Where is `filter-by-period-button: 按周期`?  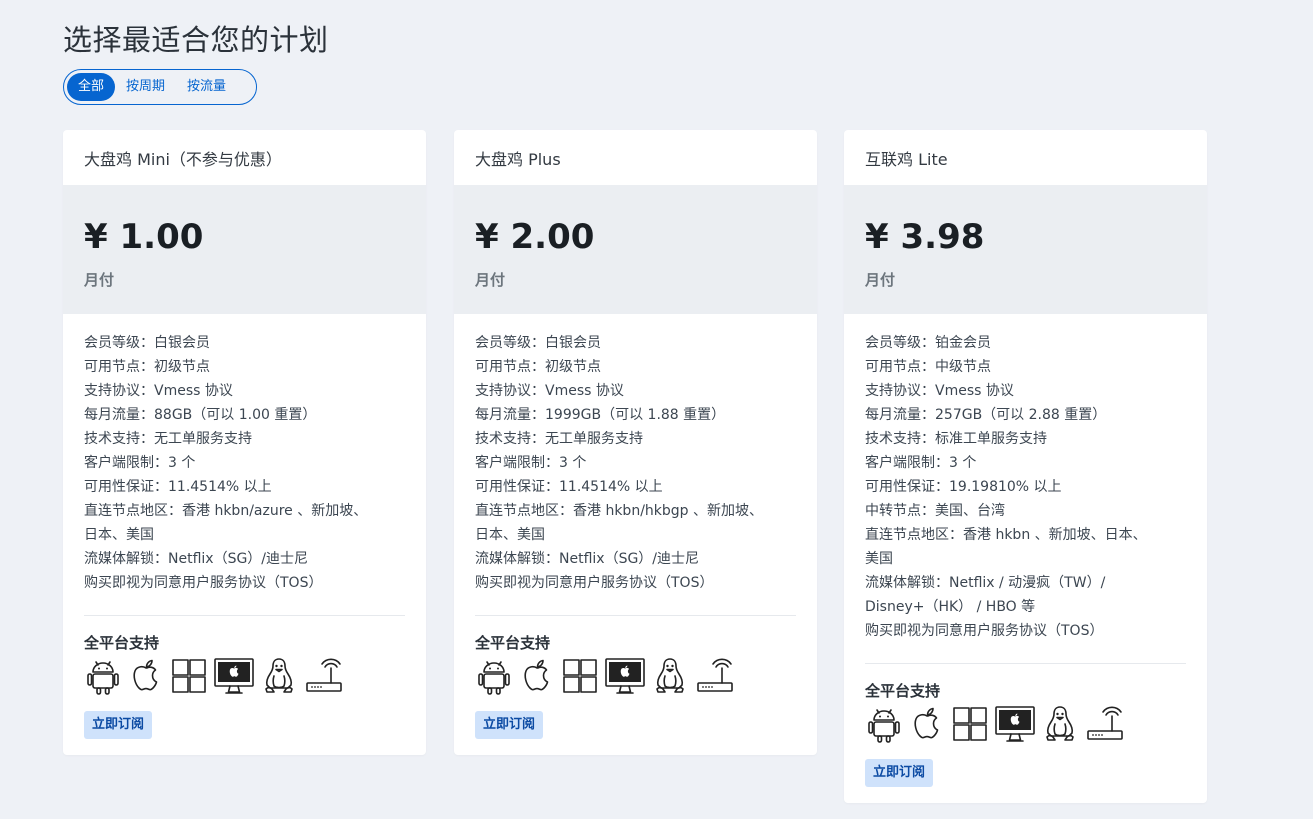 filter-by-period-button: 按周期 is located at coordinates (145, 87).